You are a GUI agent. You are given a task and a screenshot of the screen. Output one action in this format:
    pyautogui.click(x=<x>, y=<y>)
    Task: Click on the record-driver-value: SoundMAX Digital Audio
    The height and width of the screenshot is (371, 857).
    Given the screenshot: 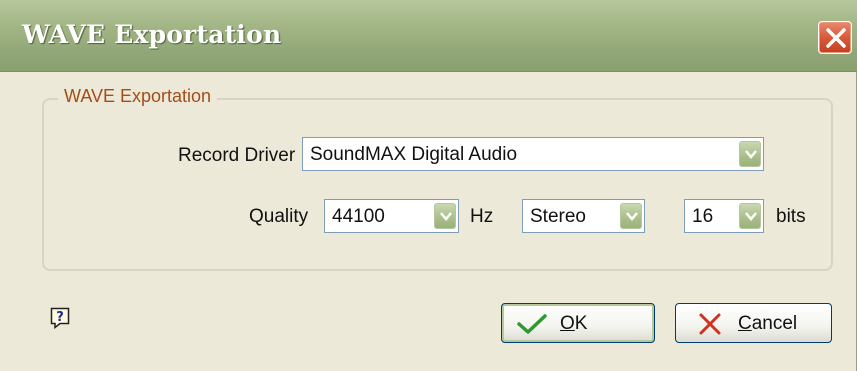 What is the action you would take?
    pyautogui.click(x=414, y=154)
    